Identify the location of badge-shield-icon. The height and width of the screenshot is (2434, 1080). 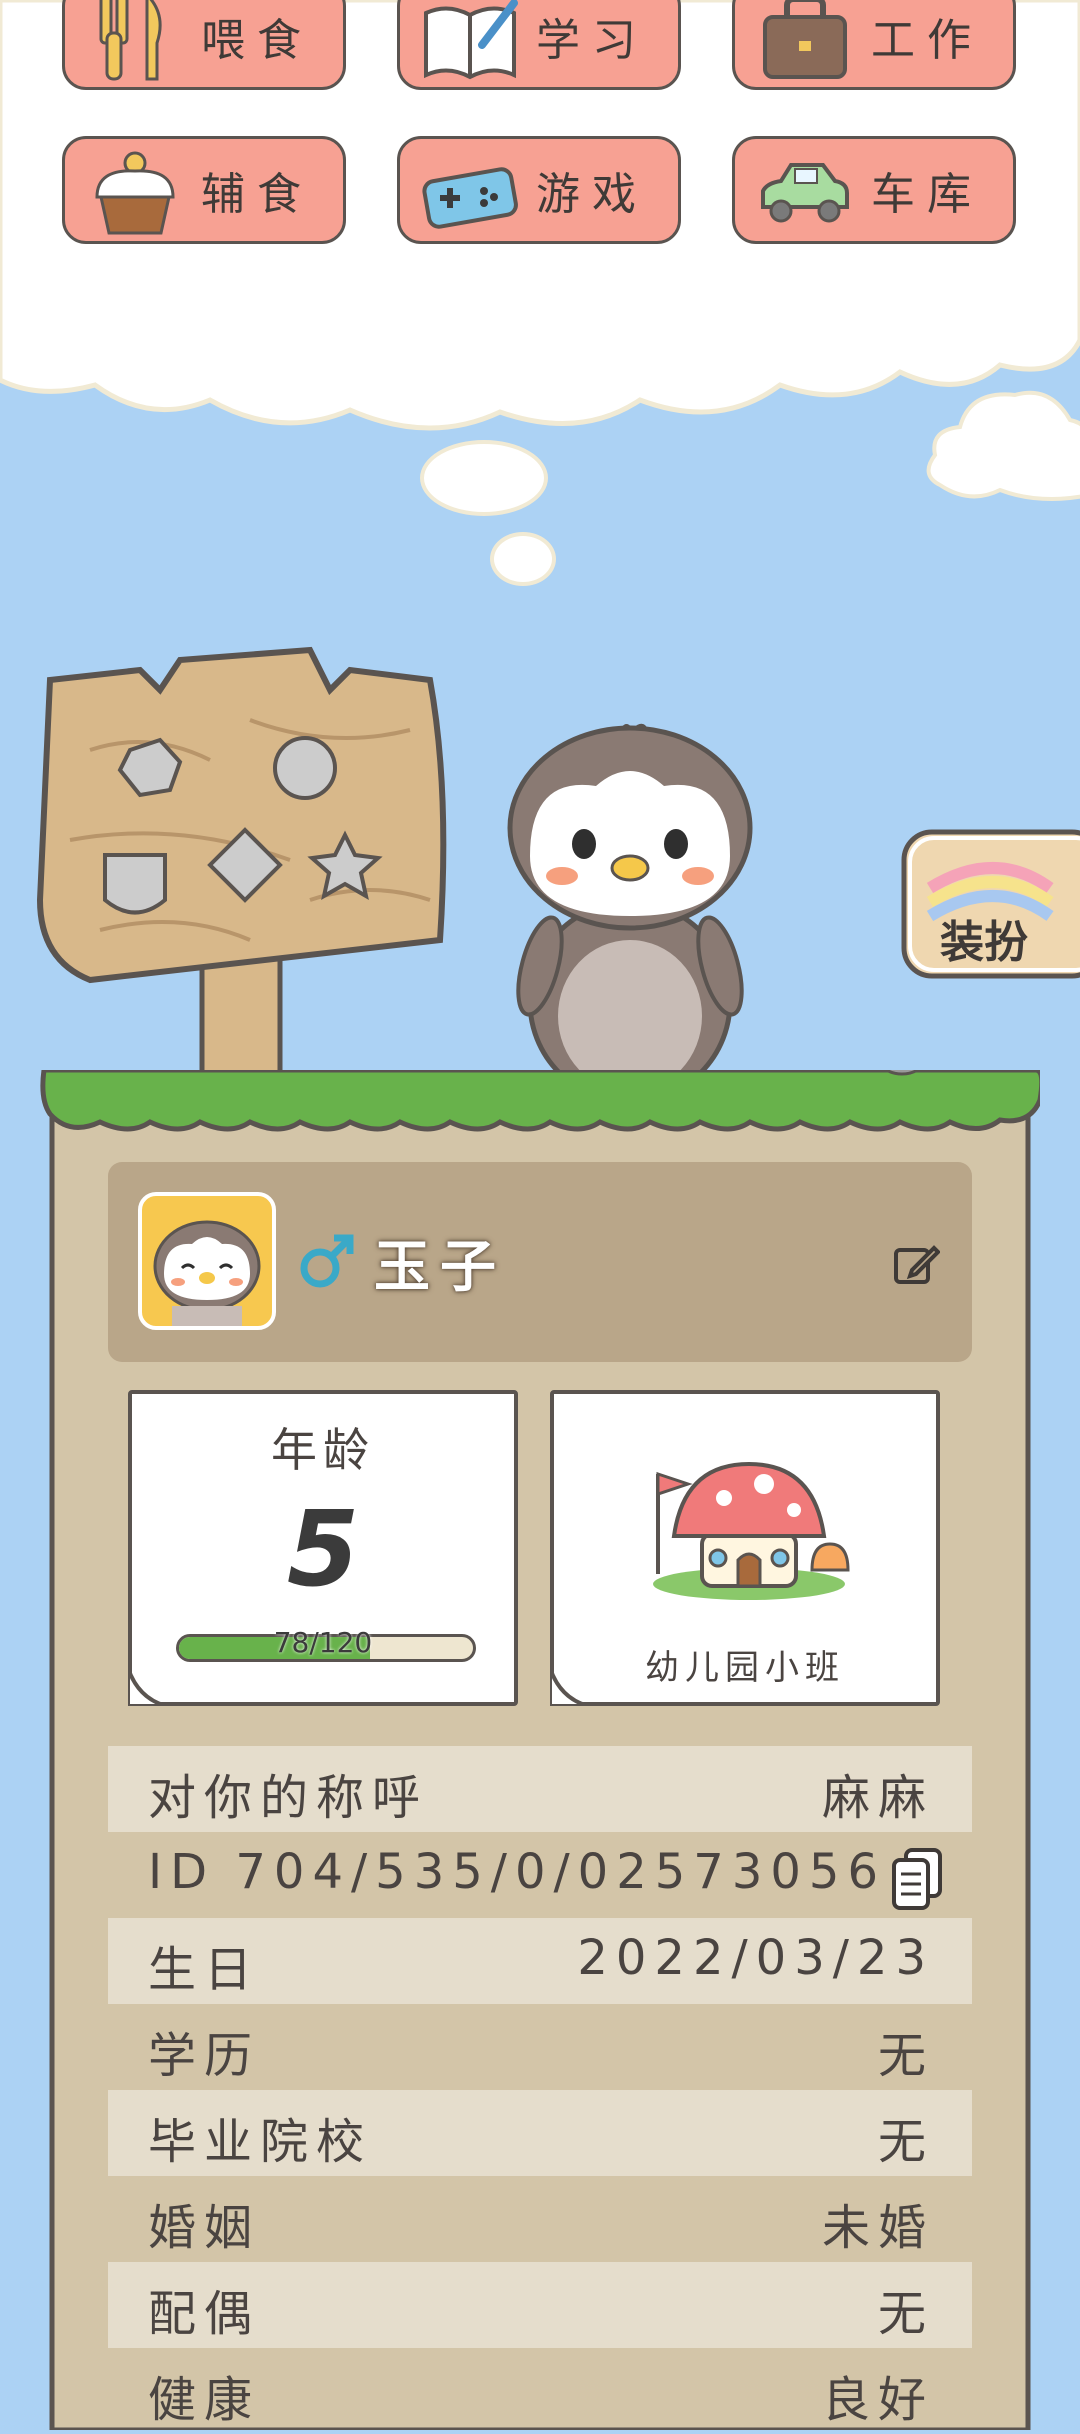
(135, 884).